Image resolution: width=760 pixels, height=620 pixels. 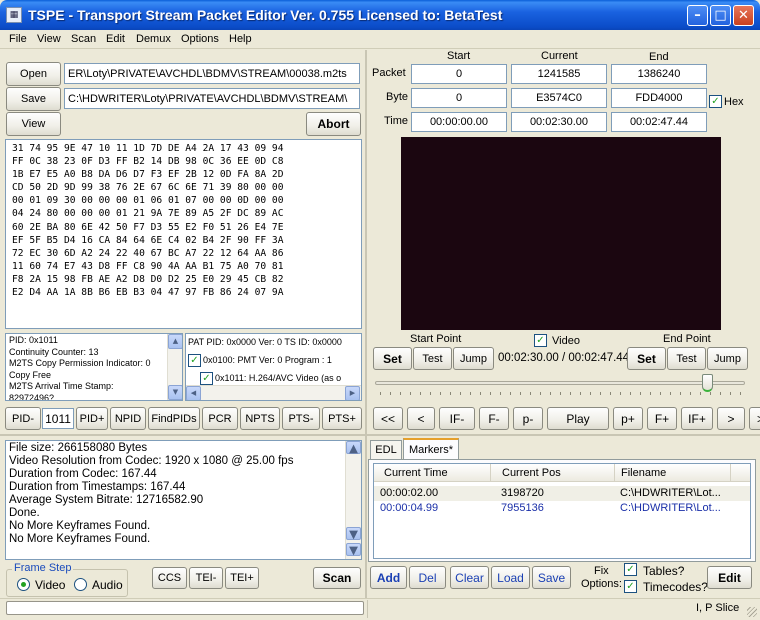 What do you see at coordinates (643, 473) in the screenshot?
I see `col-filename: Filename` at bounding box center [643, 473].